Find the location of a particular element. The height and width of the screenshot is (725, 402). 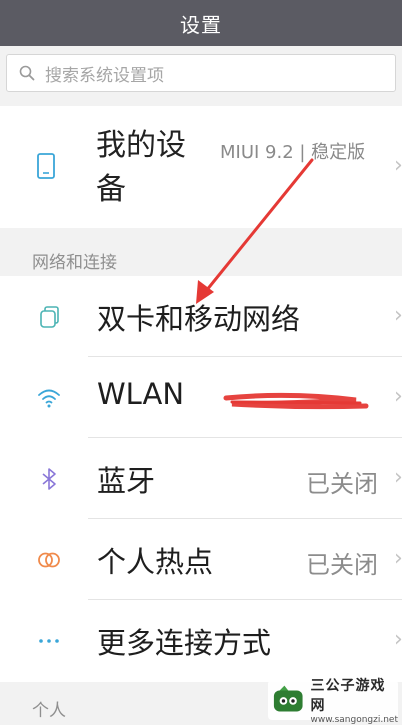

device-title: 我的设备 is located at coordinates (141, 167).